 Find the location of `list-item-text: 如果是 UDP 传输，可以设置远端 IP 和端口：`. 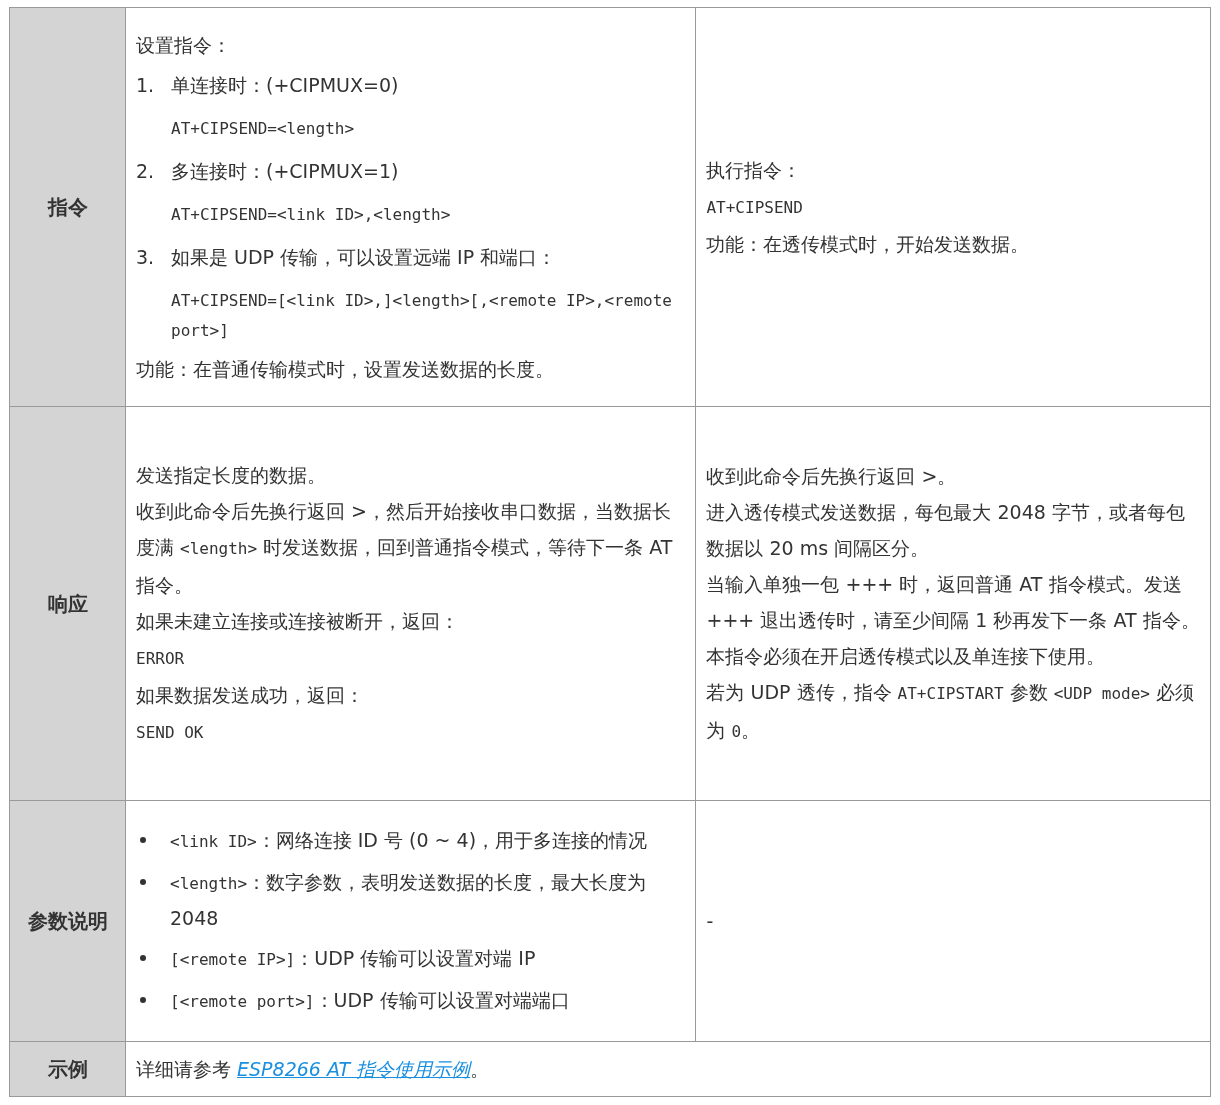

list-item-text: 如果是 UDP 传输，可以设置远端 IP 和端口： is located at coordinates (364, 257).